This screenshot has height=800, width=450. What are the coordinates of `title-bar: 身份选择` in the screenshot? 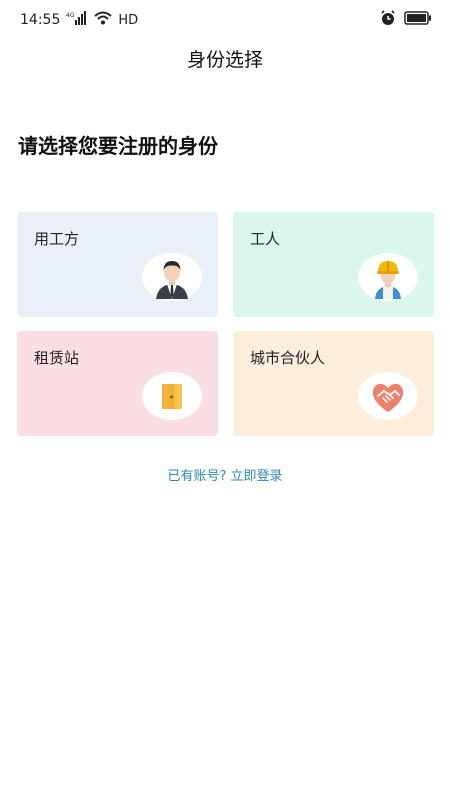 It's located at (225, 58).